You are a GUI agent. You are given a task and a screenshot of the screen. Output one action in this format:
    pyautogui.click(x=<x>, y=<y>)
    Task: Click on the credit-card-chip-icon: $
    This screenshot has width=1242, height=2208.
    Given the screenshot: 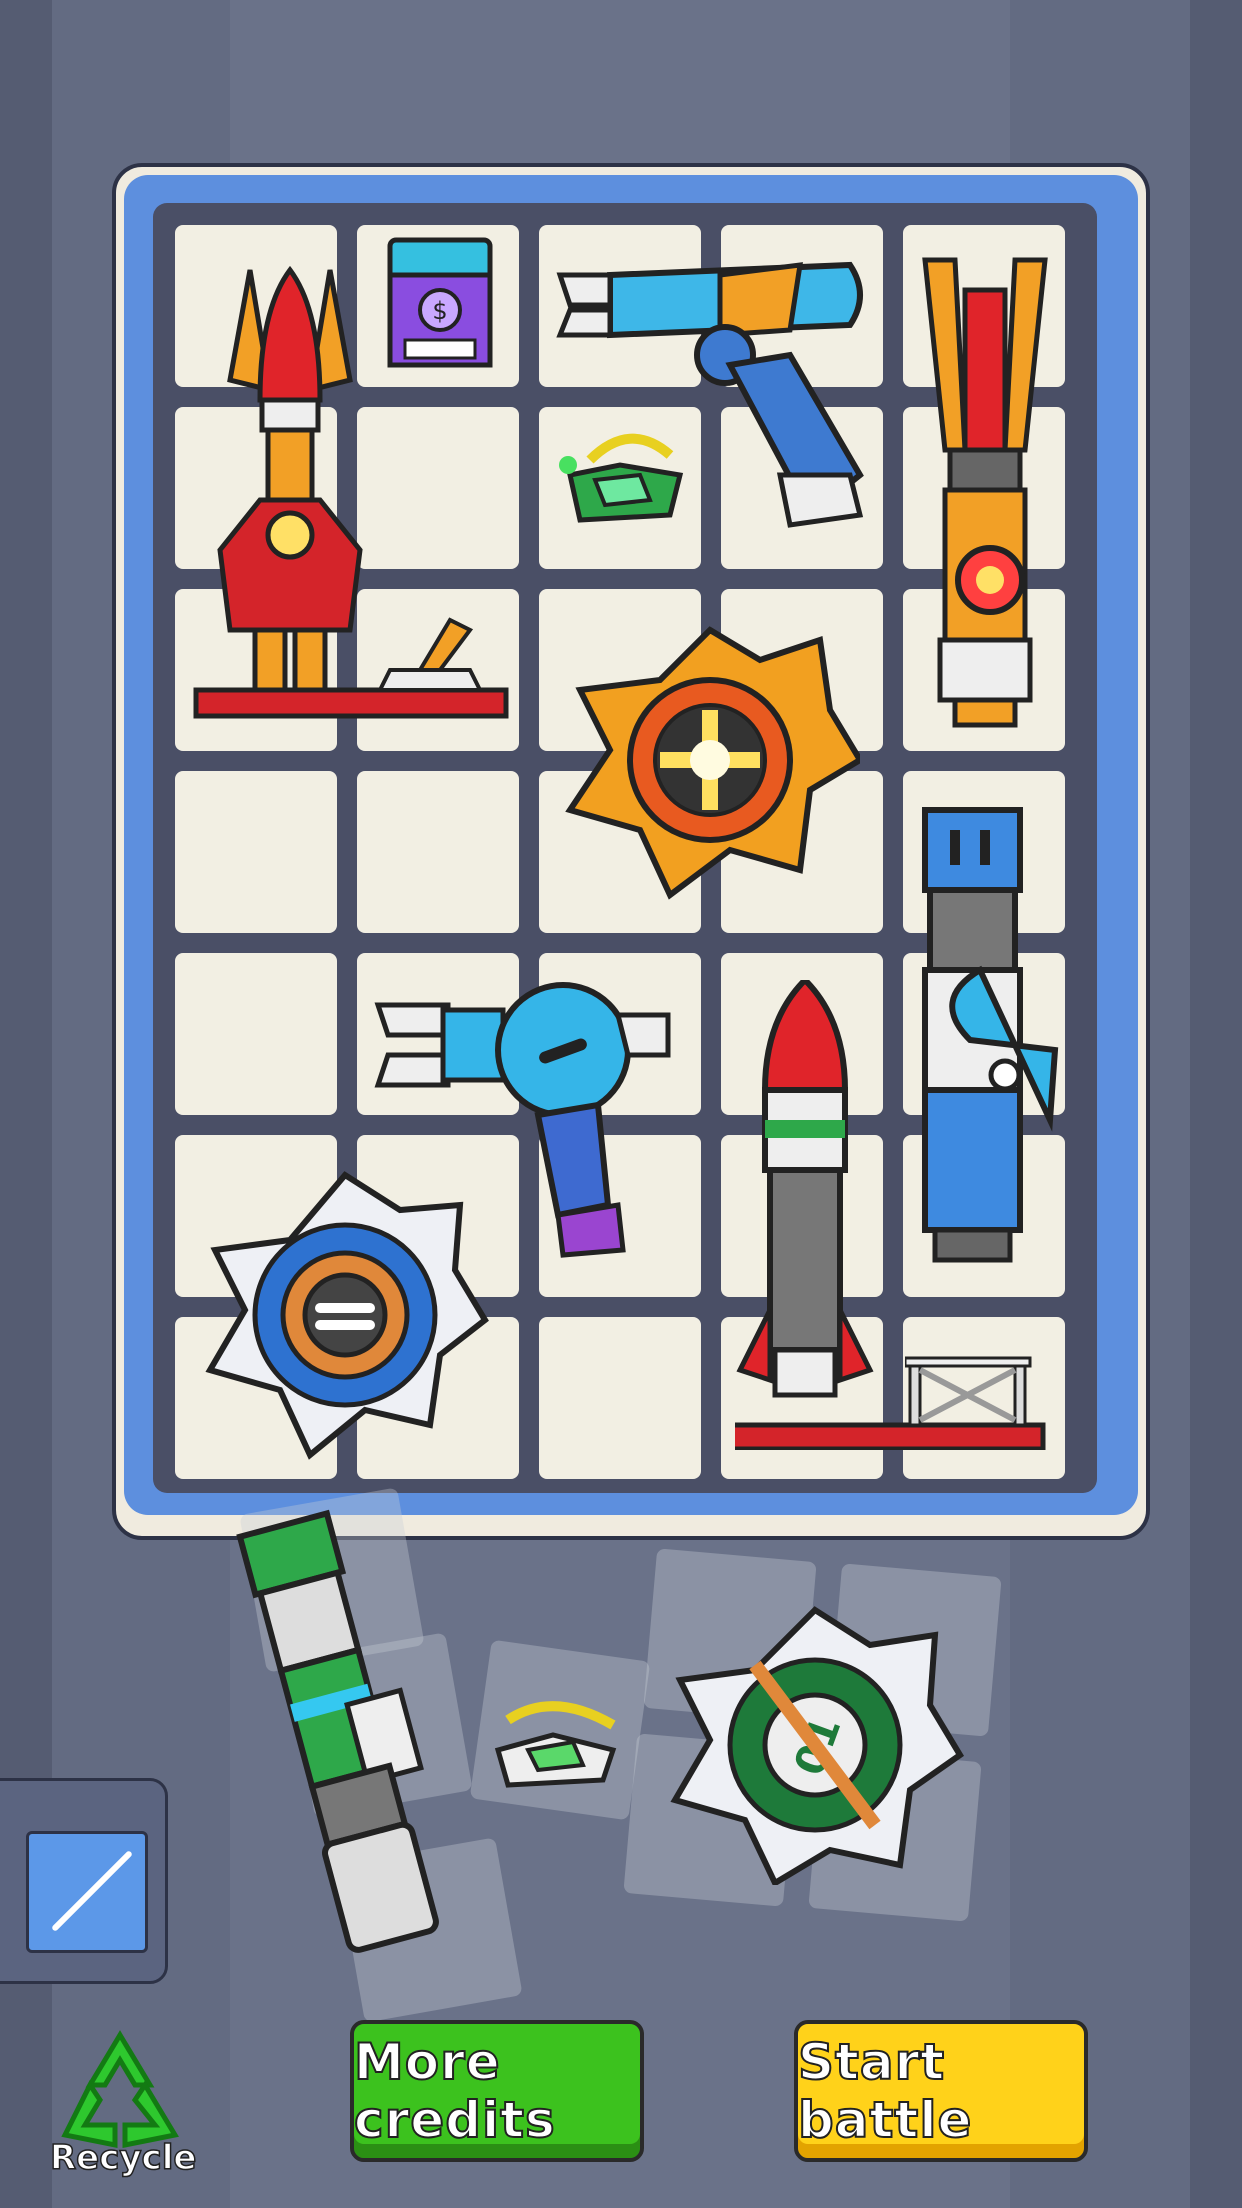 What is the action you would take?
    pyautogui.click(x=440, y=305)
    